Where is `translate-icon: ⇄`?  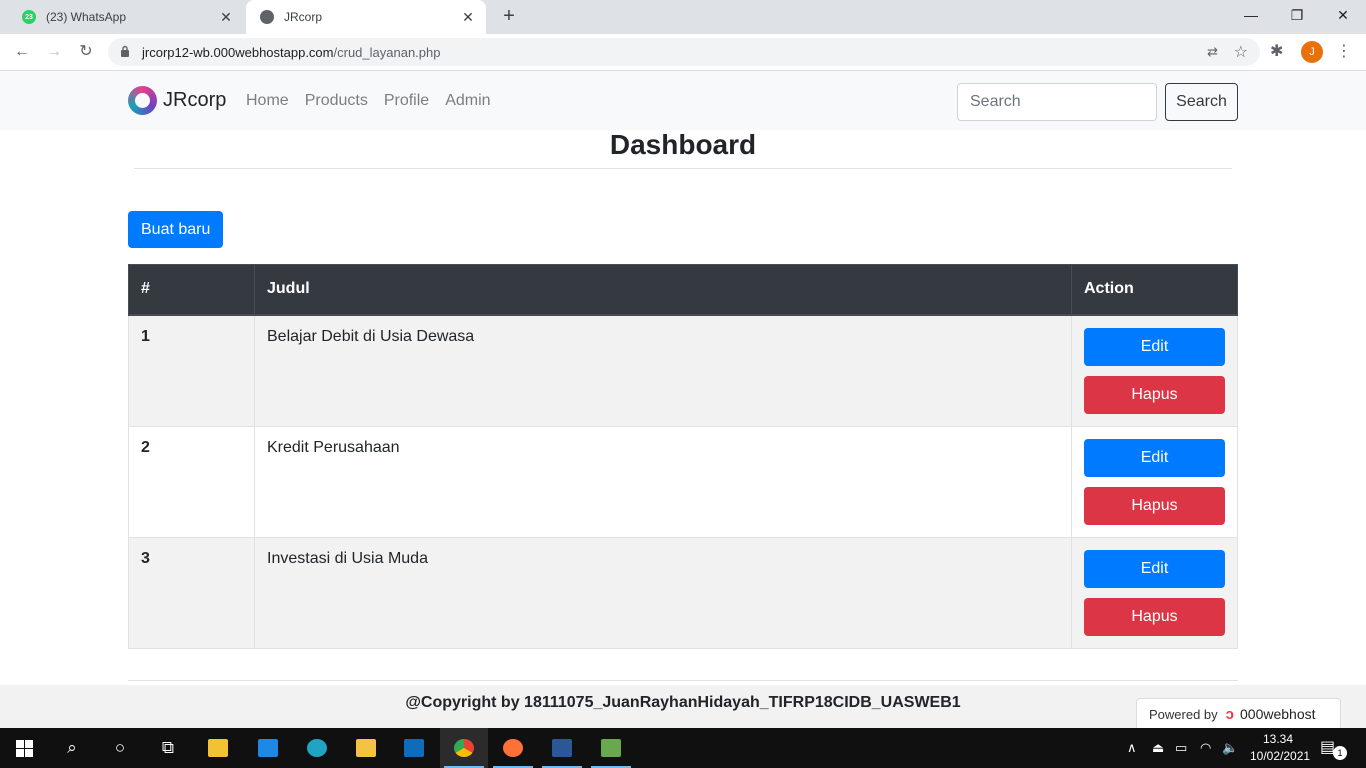
translate-icon: ⇄ is located at coordinates (1212, 52).